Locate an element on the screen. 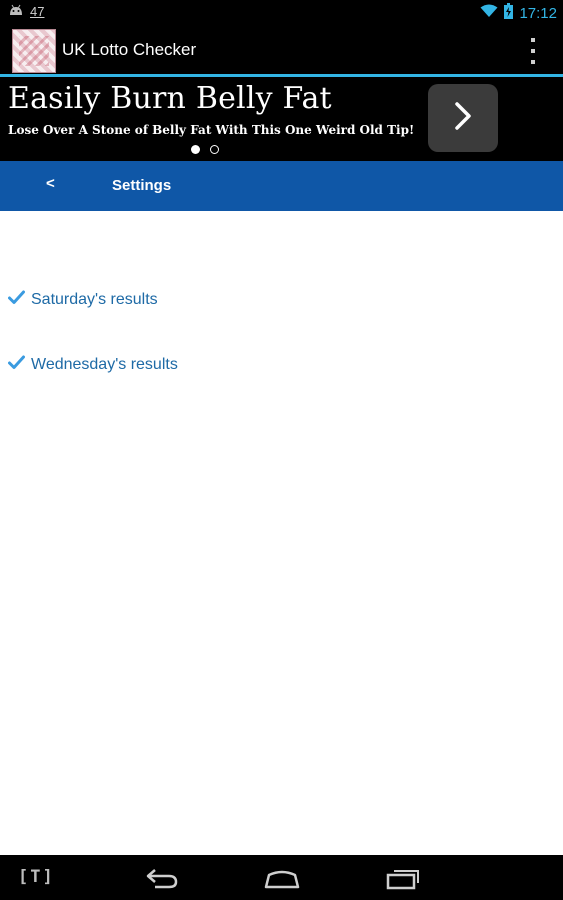 This screenshot has width=563, height=900. overflow-menu-icon is located at coordinates (533, 51).